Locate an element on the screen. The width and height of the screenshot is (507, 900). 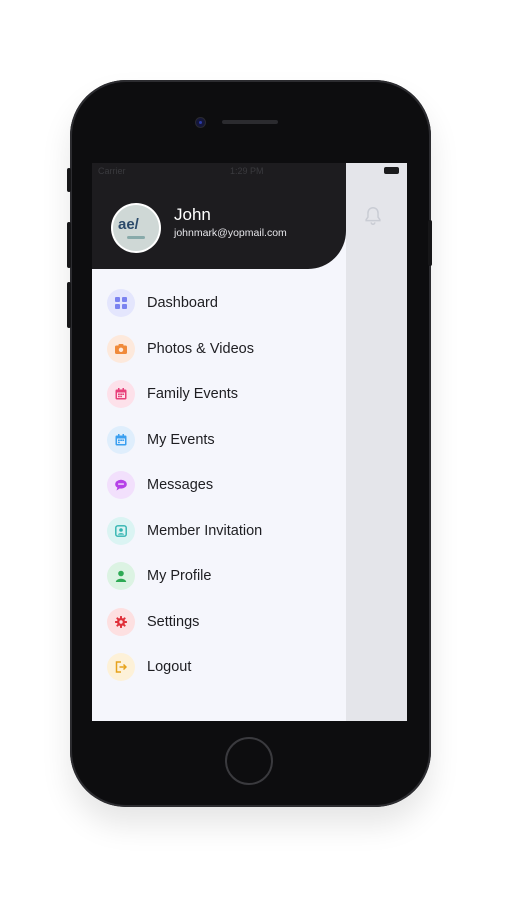
power-button is located at coordinates (430, 243).